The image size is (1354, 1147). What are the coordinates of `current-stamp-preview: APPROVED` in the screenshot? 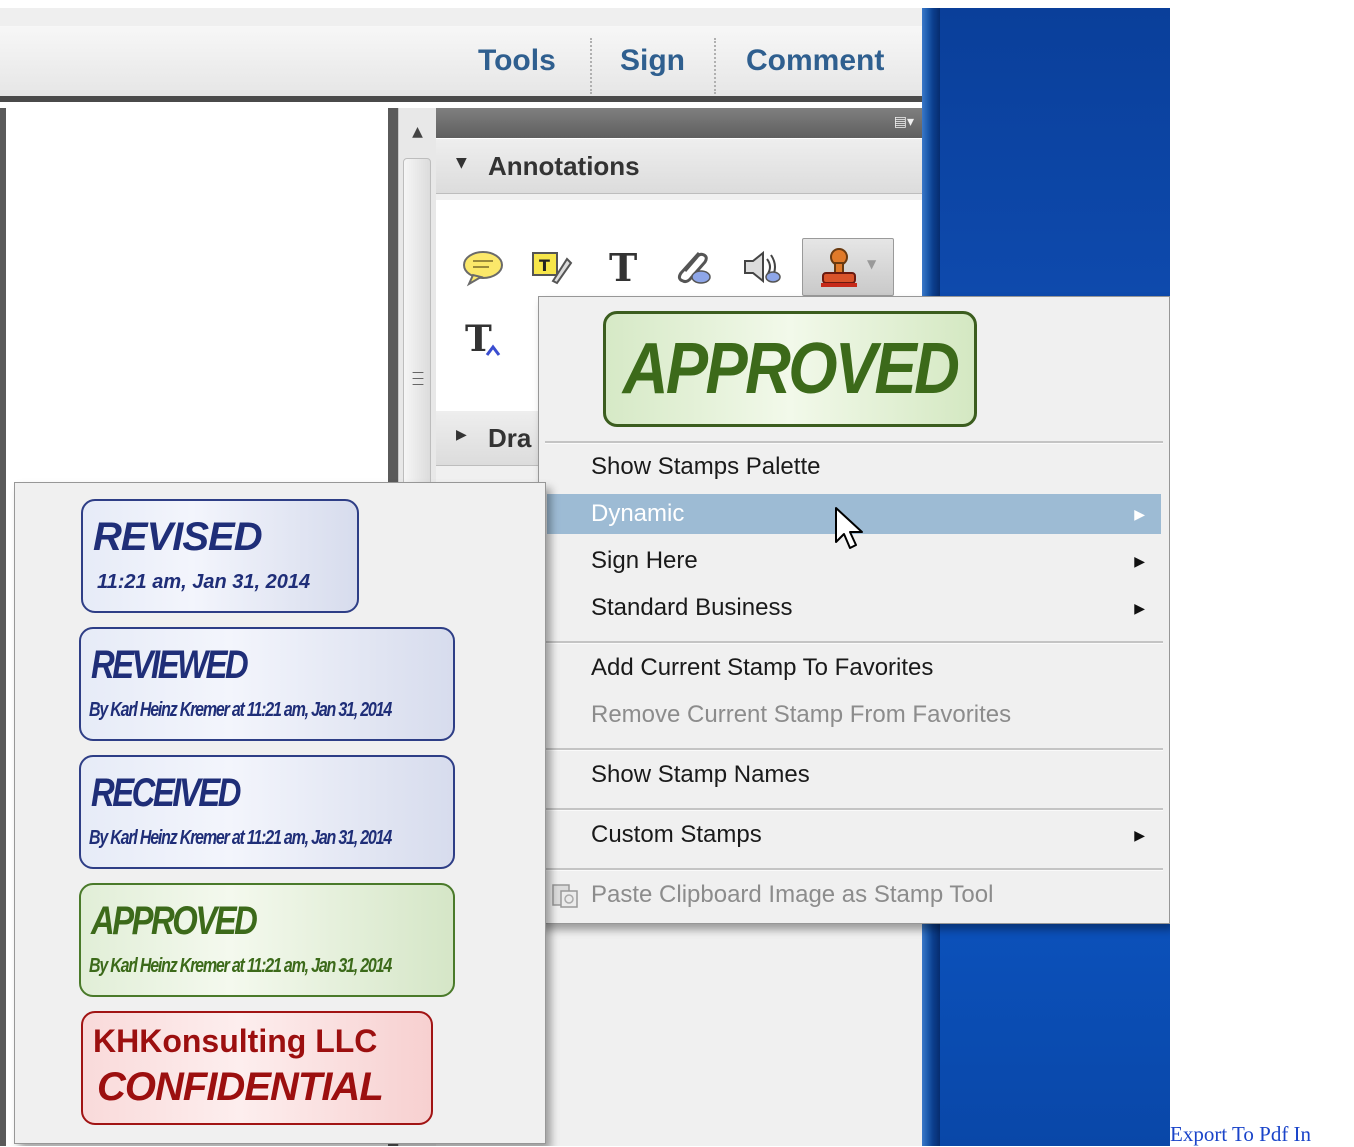 It's located at (790, 369).